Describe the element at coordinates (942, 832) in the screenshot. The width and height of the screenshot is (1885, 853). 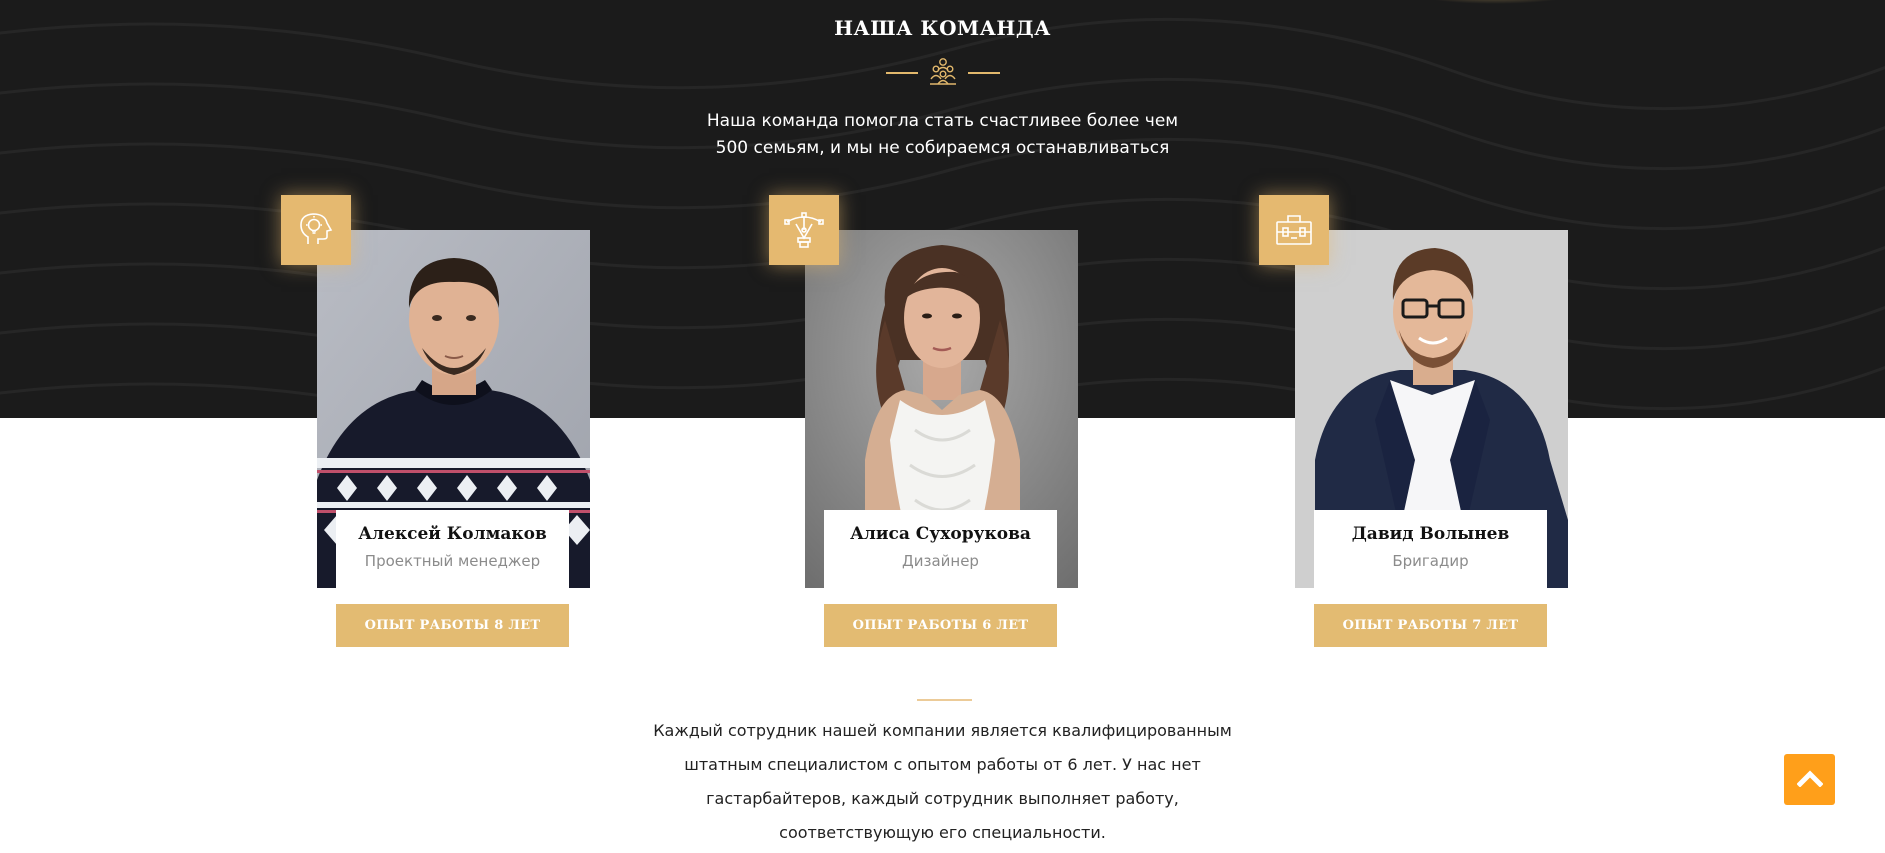
I see `description-line: соответствующую его специальности.` at that location.